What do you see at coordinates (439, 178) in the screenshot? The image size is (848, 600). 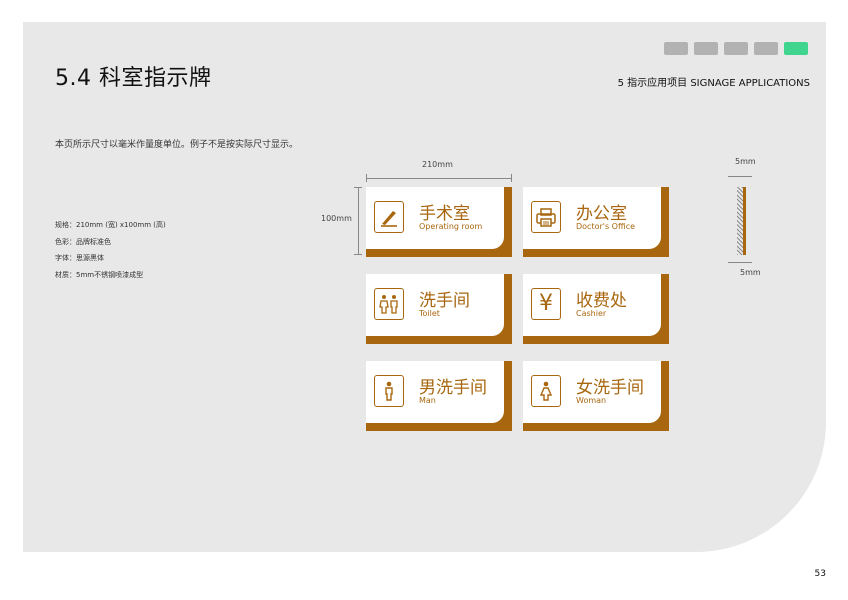 I see `width-dimension-line` at bounding box center [439, 178].